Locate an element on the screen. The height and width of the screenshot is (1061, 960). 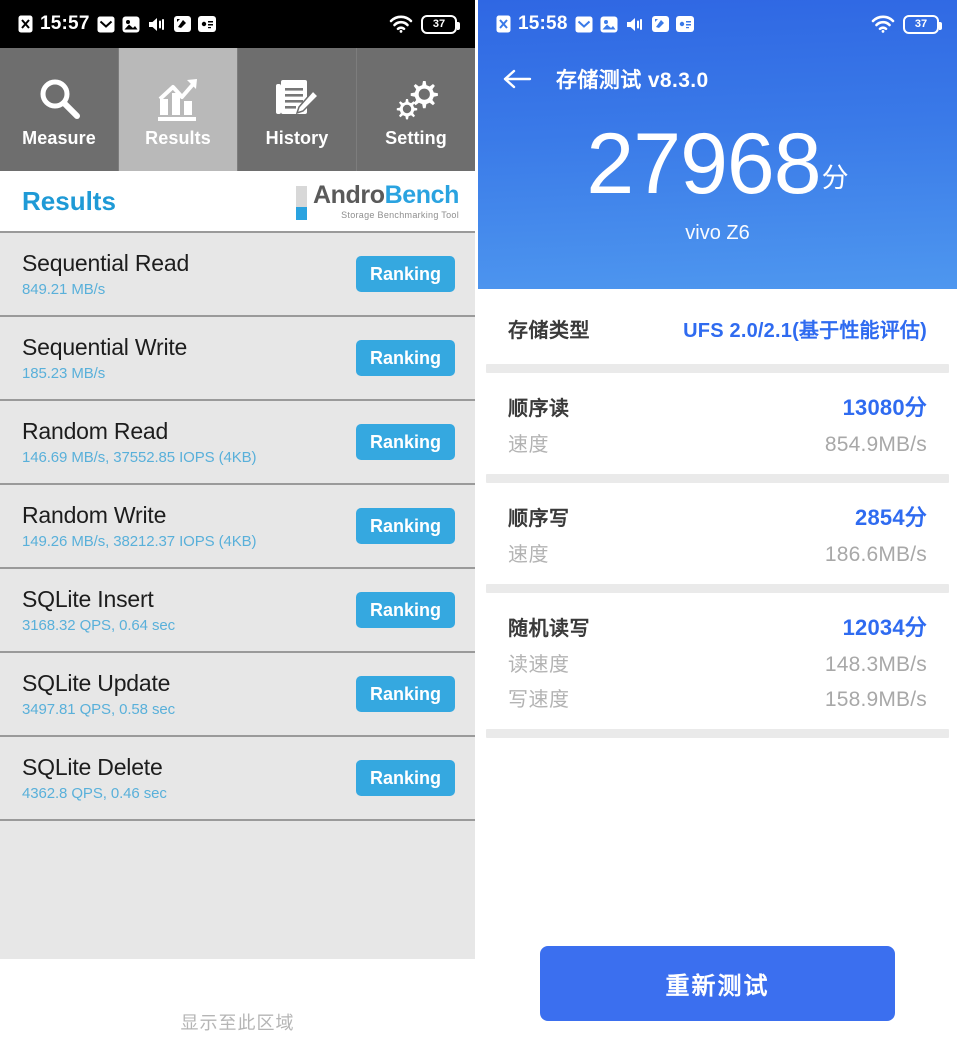
result-info: Sequential Read 849.21 MB/s is located at coordinates (105, 274).